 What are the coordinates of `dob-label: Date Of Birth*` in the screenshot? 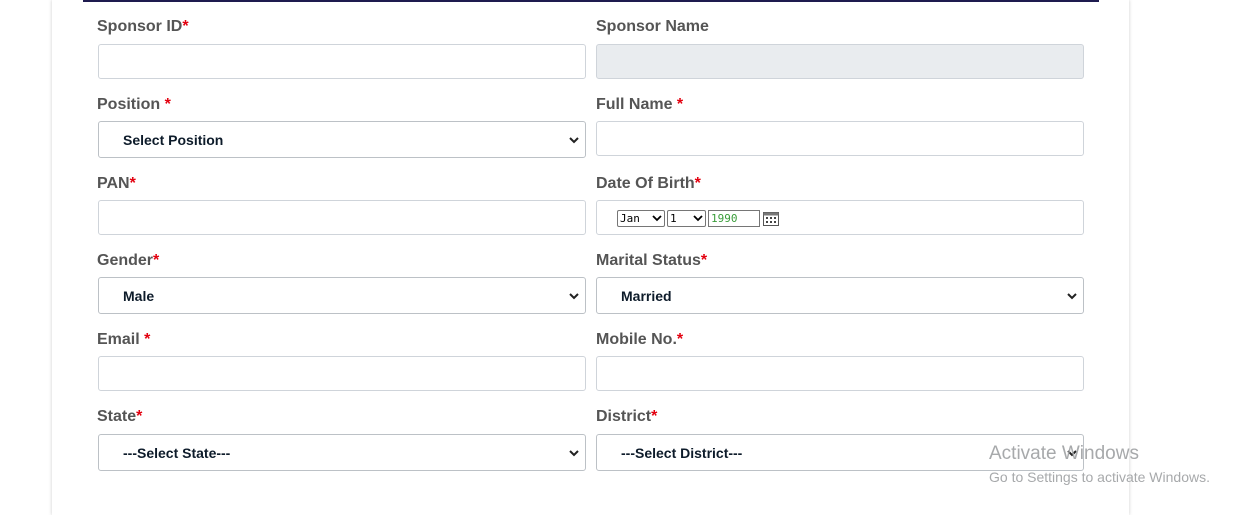 It's located at (648, 183).